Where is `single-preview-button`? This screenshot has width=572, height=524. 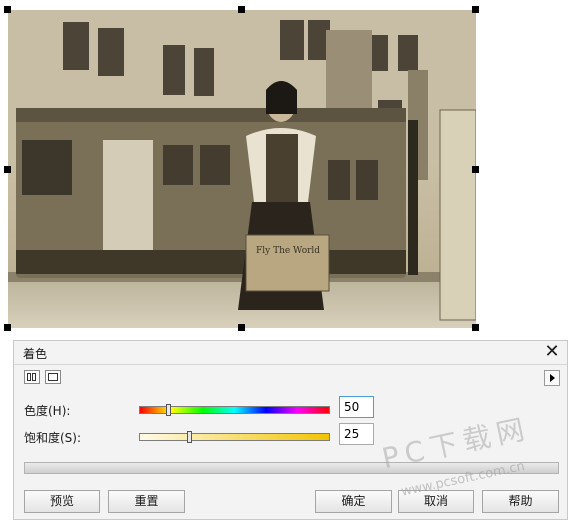 single-preview-button is located at coordinates (53, 377).